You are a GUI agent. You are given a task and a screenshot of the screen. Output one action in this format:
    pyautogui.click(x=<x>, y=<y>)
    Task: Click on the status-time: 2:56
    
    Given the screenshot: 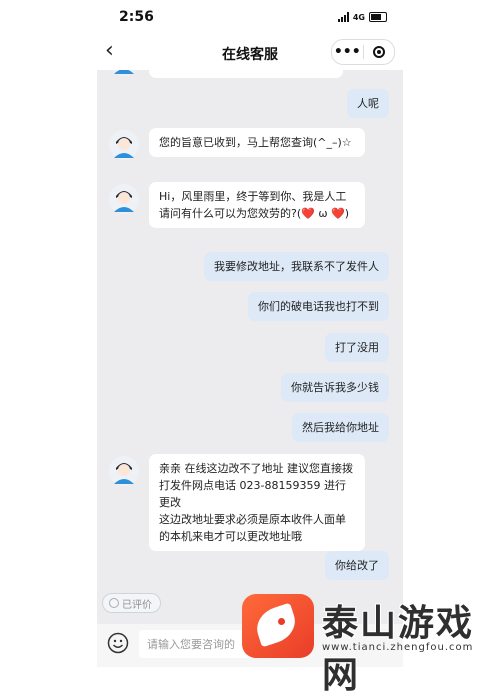 What is the action you would take?
    pyautogui.click(x=136, y=17)
    